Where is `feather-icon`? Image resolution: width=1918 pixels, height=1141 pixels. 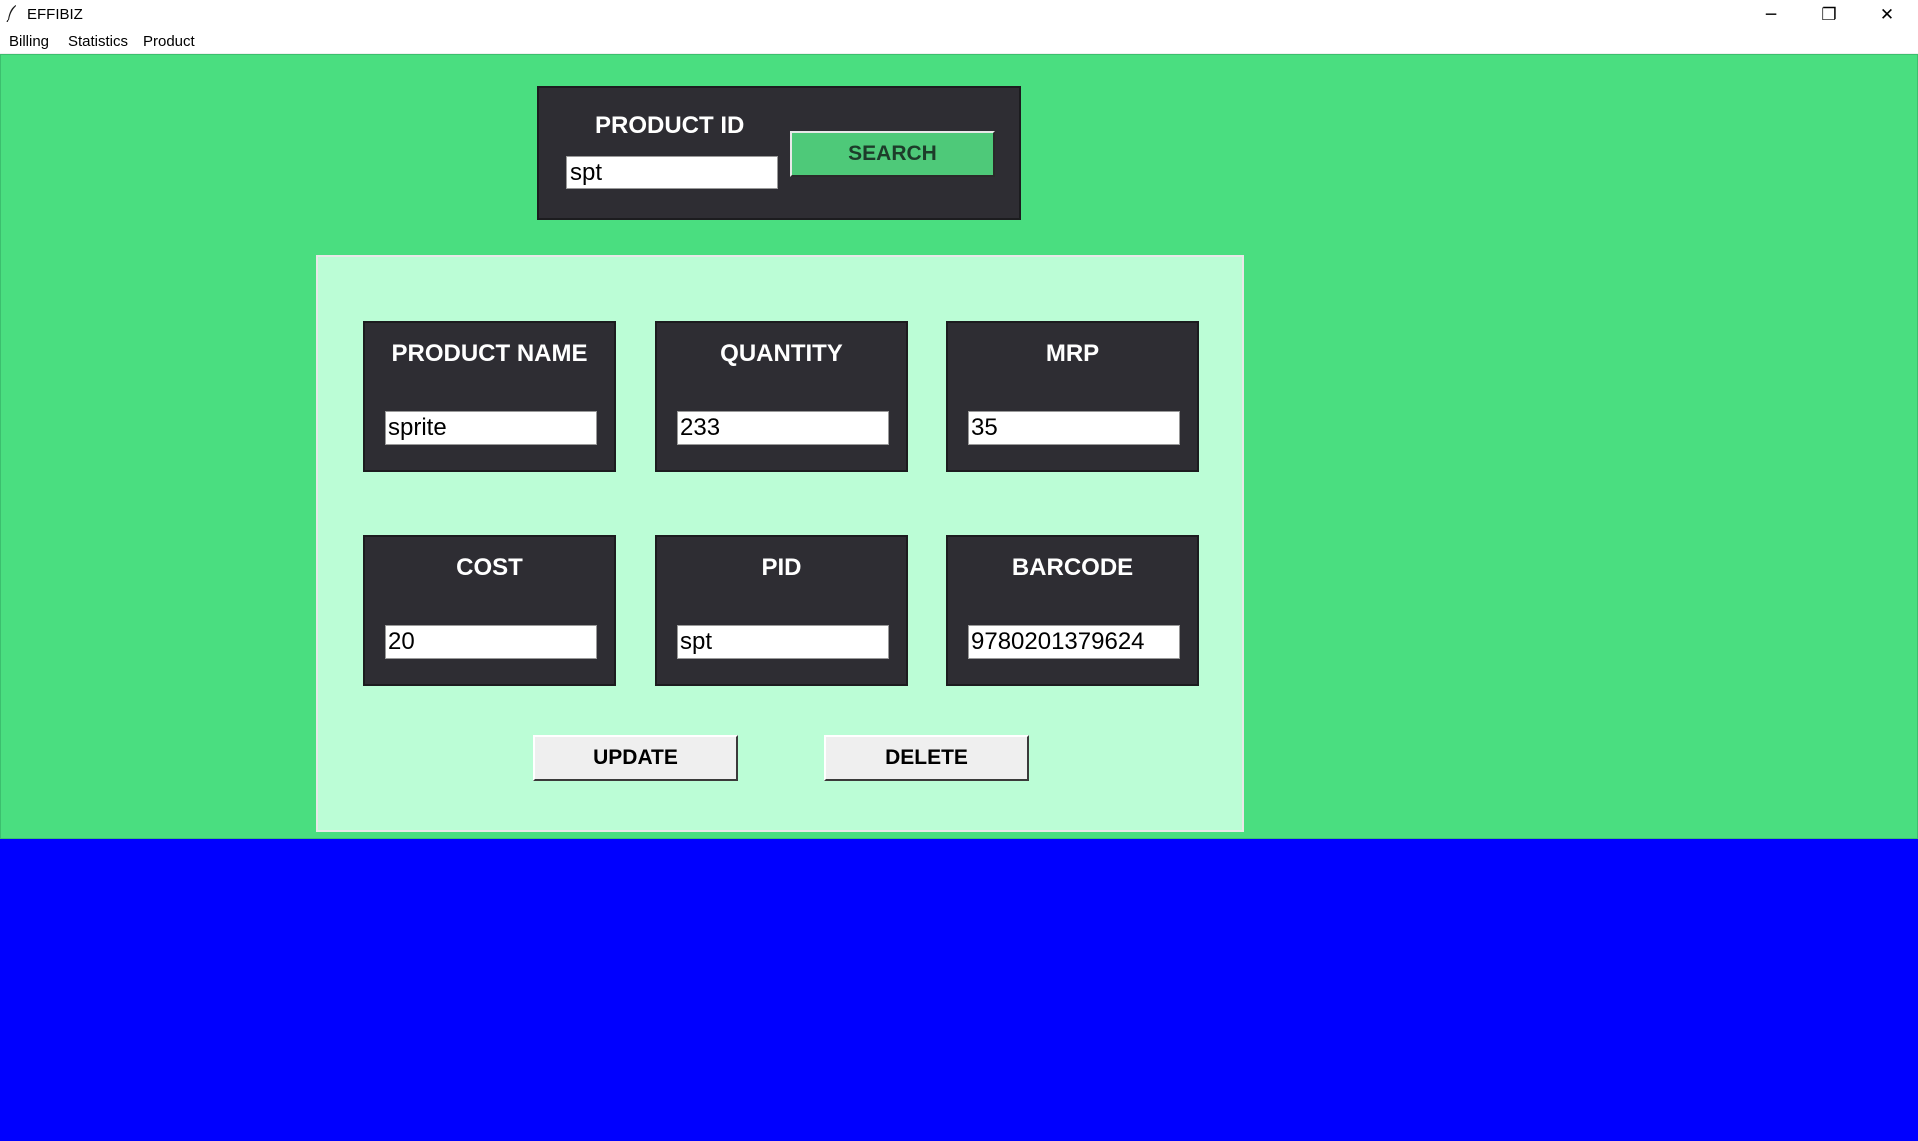 feather-icon is located at coordinates (11, 13).